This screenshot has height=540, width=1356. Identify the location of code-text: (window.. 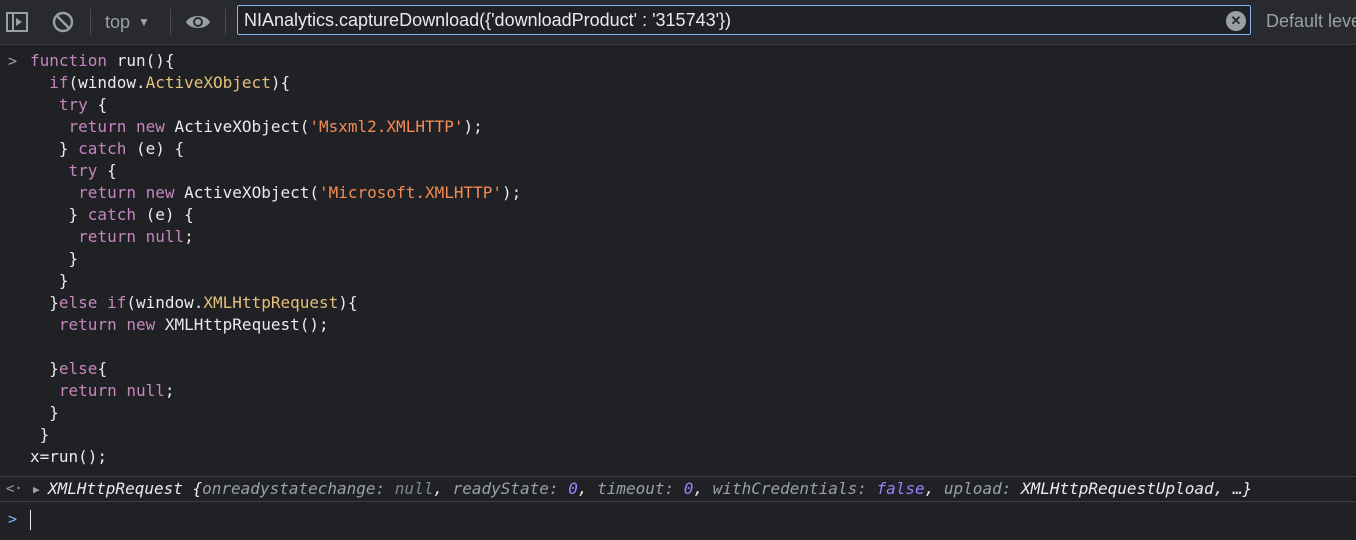
(107, 82).